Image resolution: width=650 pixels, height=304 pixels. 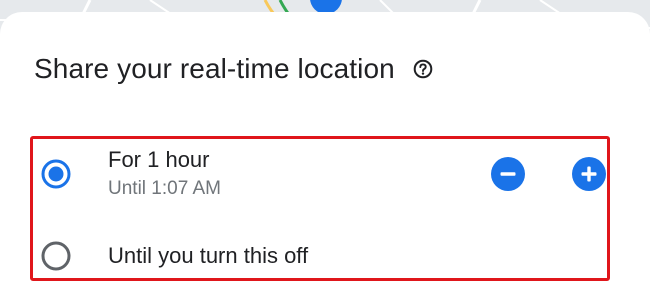 What do you see at coordinates (164, 188) in the screenshot?
I see `option-for-1-hour-until: Until 1:07 AM` at bounding box center [164, 188].